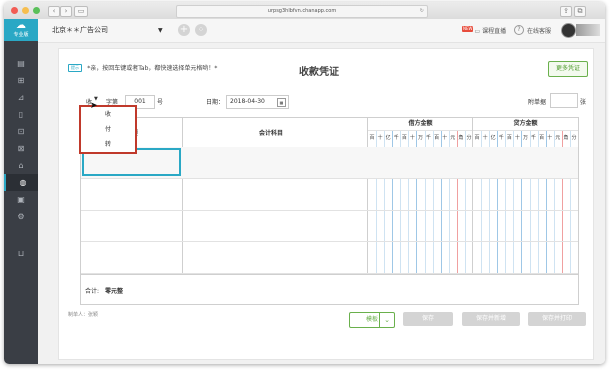 The image size is (610, 373). I want to click on date-input: 2018-04-30 ▦, so click(257, 102).